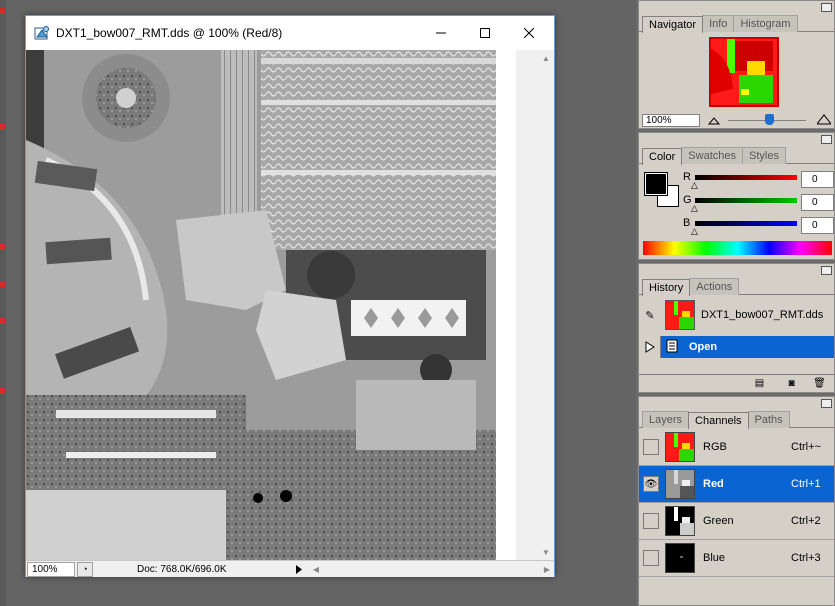  I want to click on trash-icon: 🗑, so click(819, 383).